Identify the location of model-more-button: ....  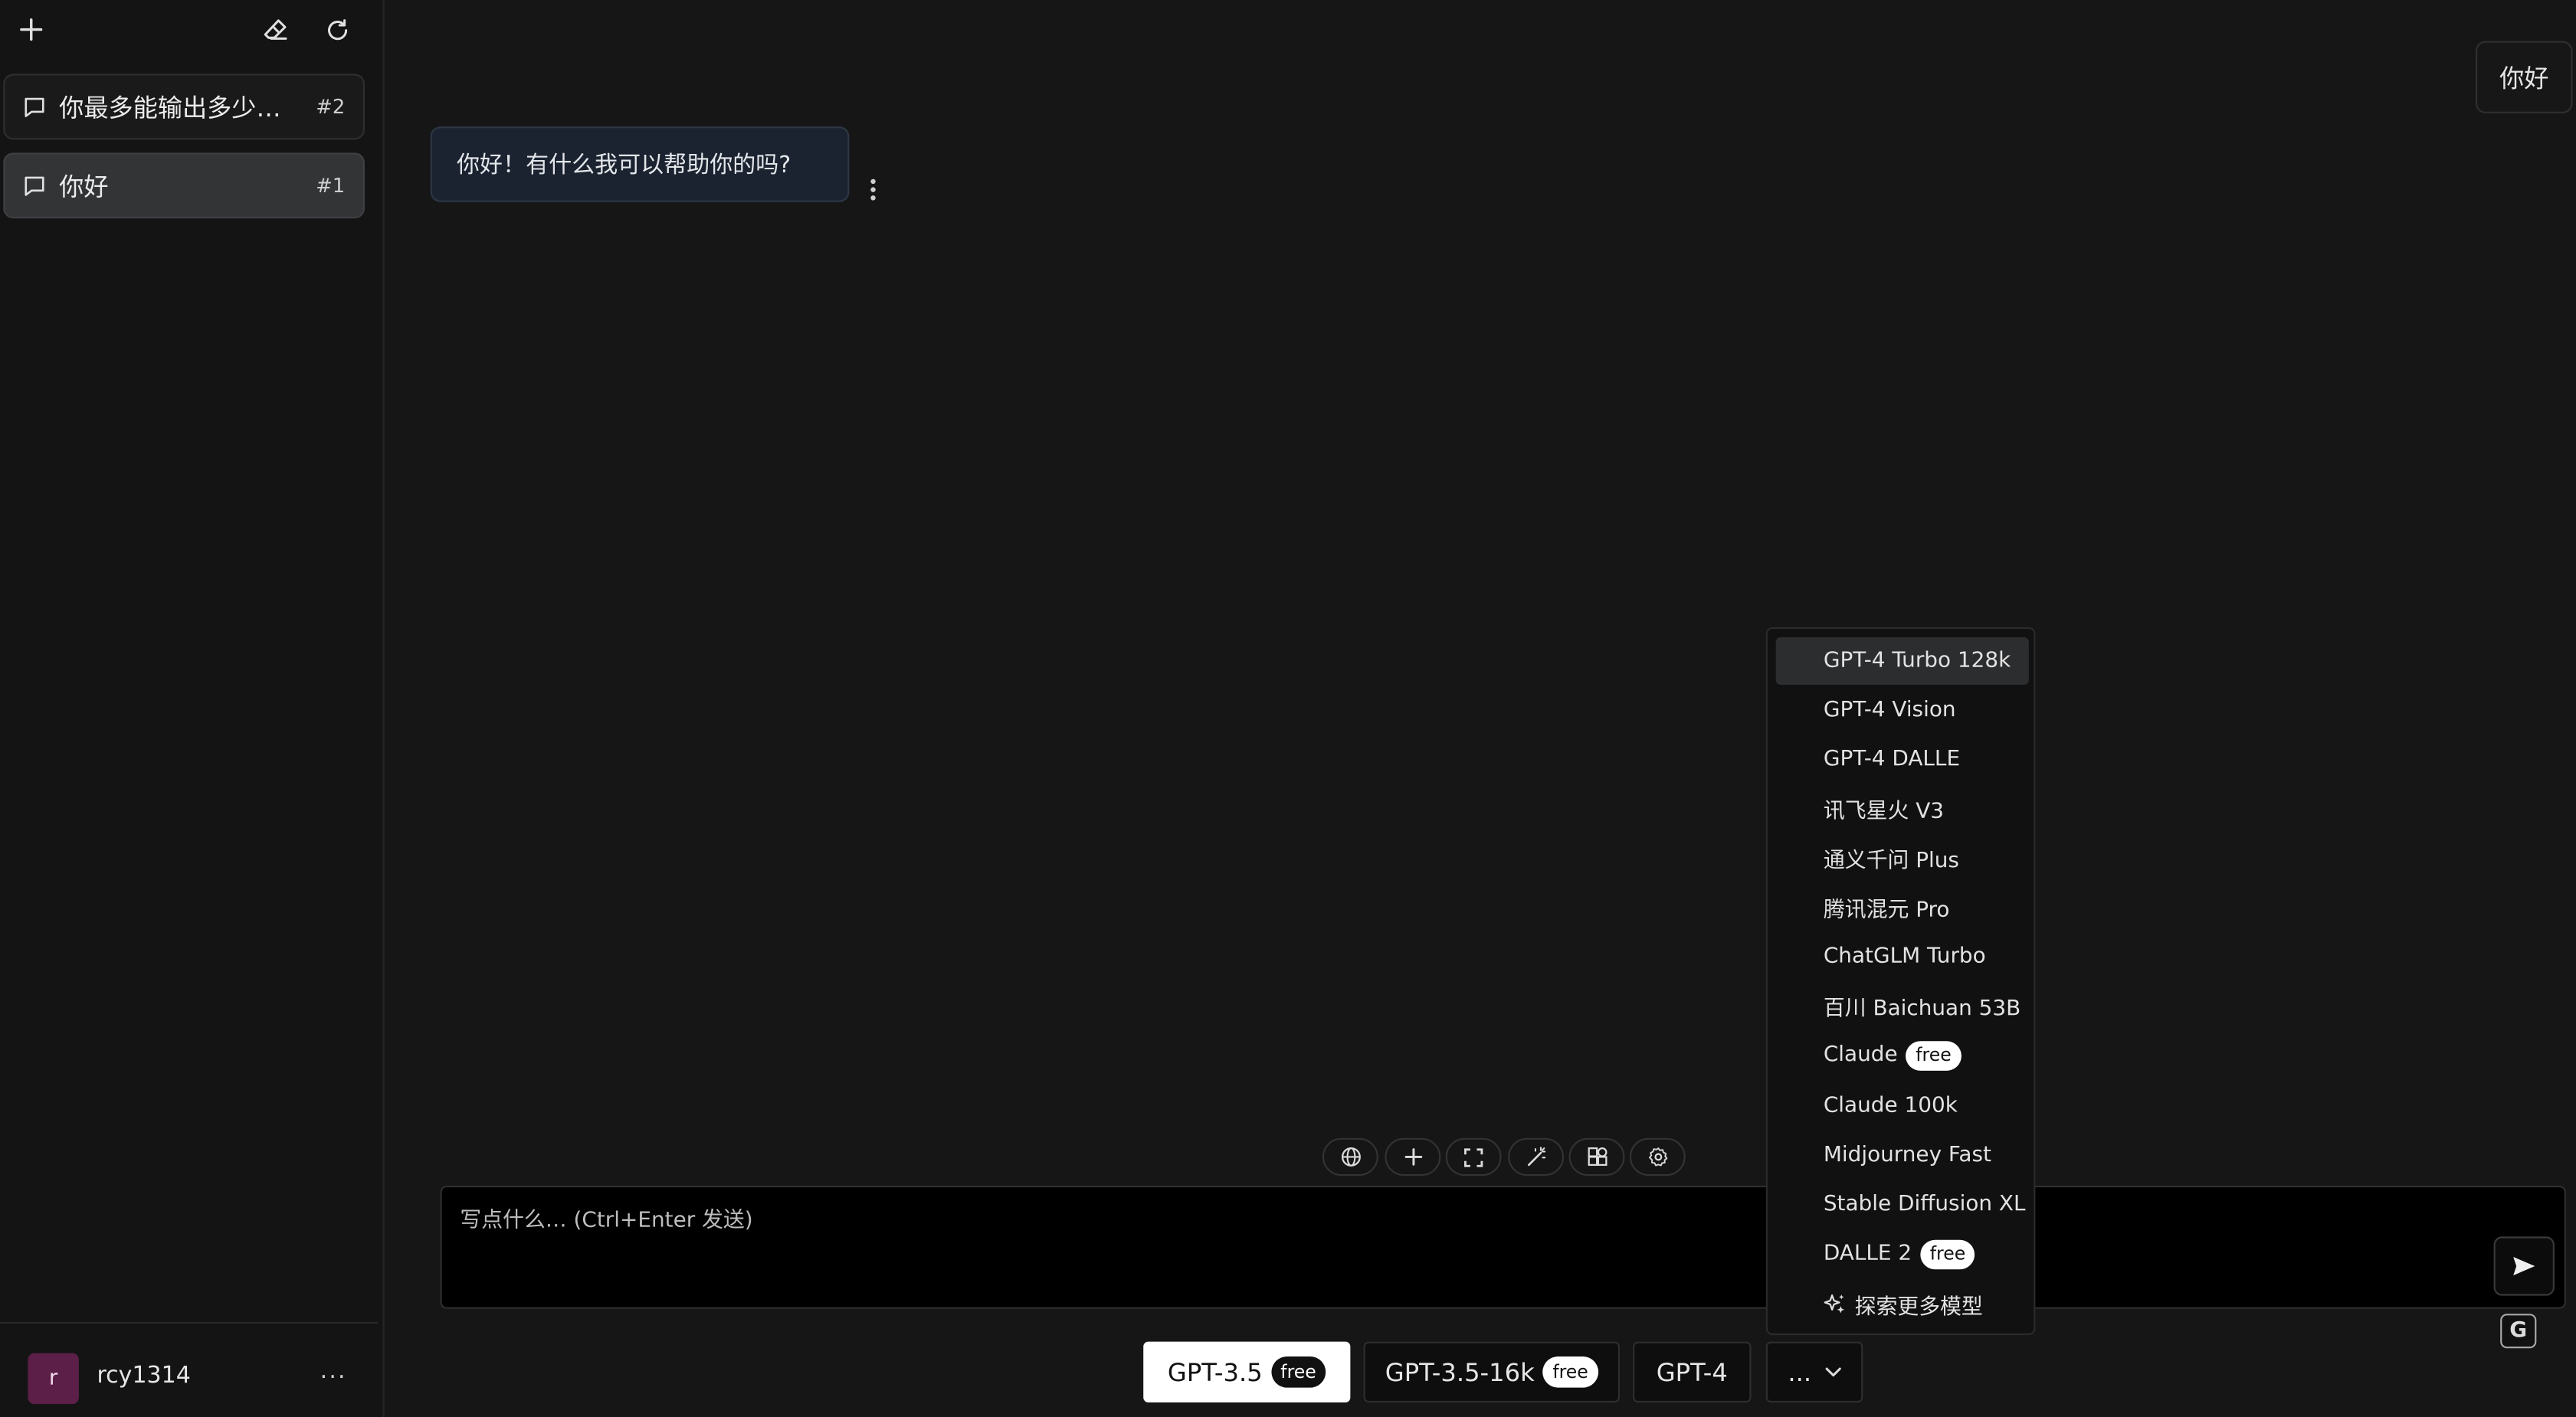
(1814, 1371).